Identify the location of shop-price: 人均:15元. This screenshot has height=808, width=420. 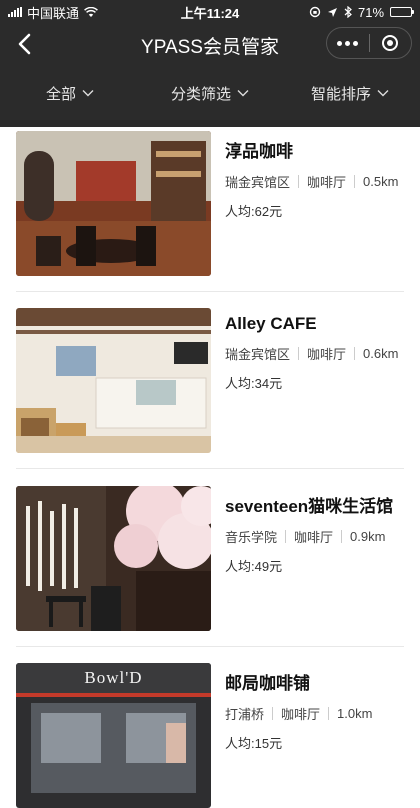
(254, 743).